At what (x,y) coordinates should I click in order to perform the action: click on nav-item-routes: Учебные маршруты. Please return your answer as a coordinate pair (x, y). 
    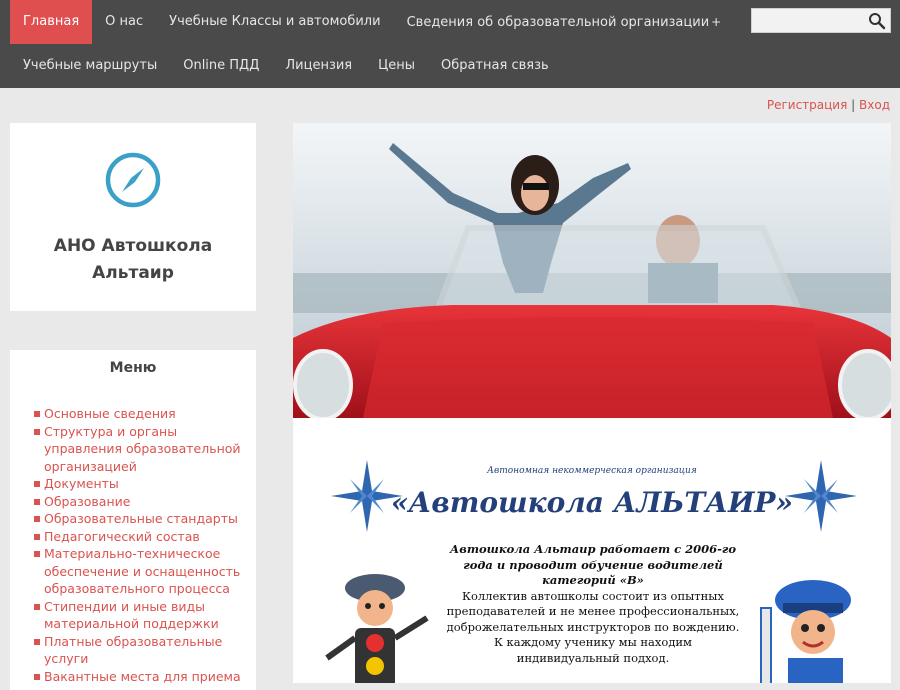
    Looking at the image, I should click on (90, 66).